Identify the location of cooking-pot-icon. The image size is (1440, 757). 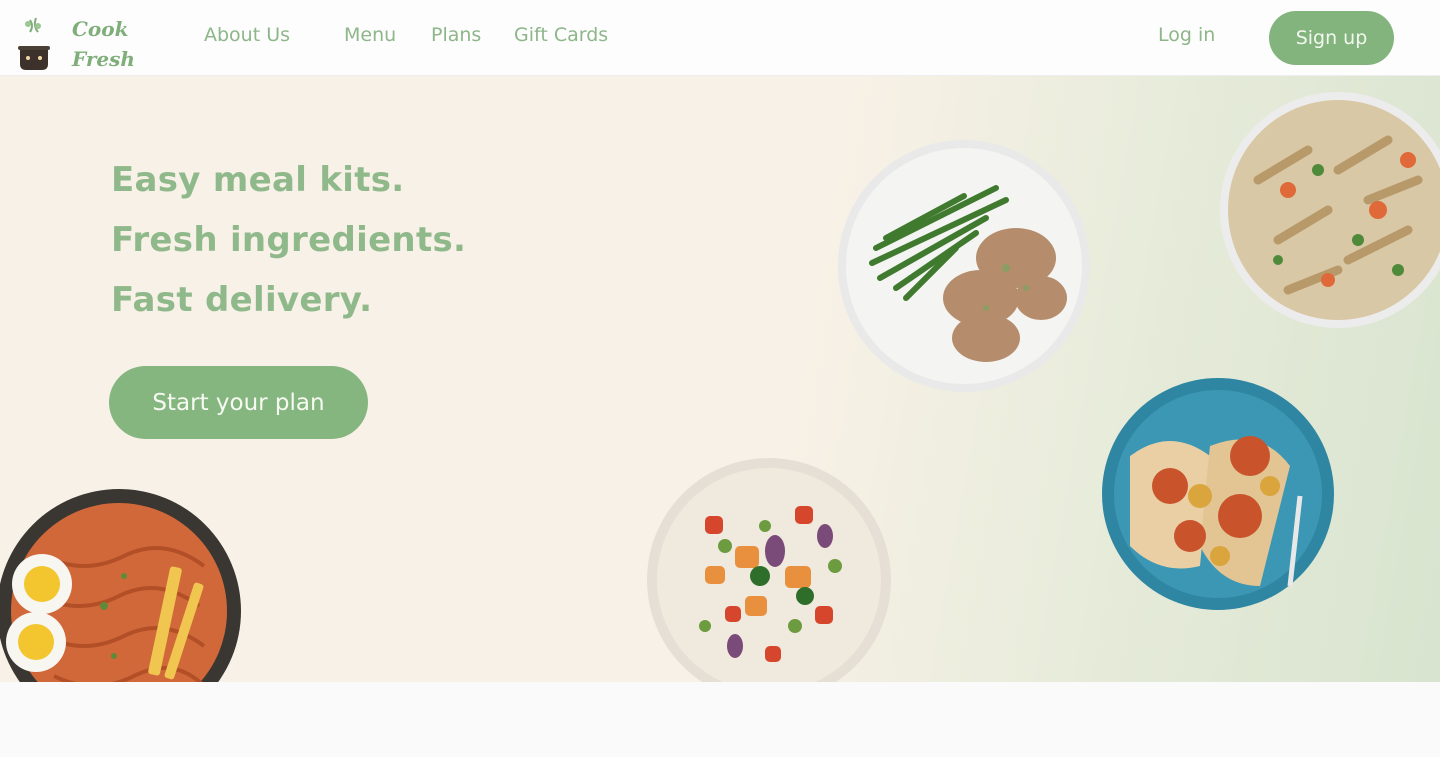
(34, 43).